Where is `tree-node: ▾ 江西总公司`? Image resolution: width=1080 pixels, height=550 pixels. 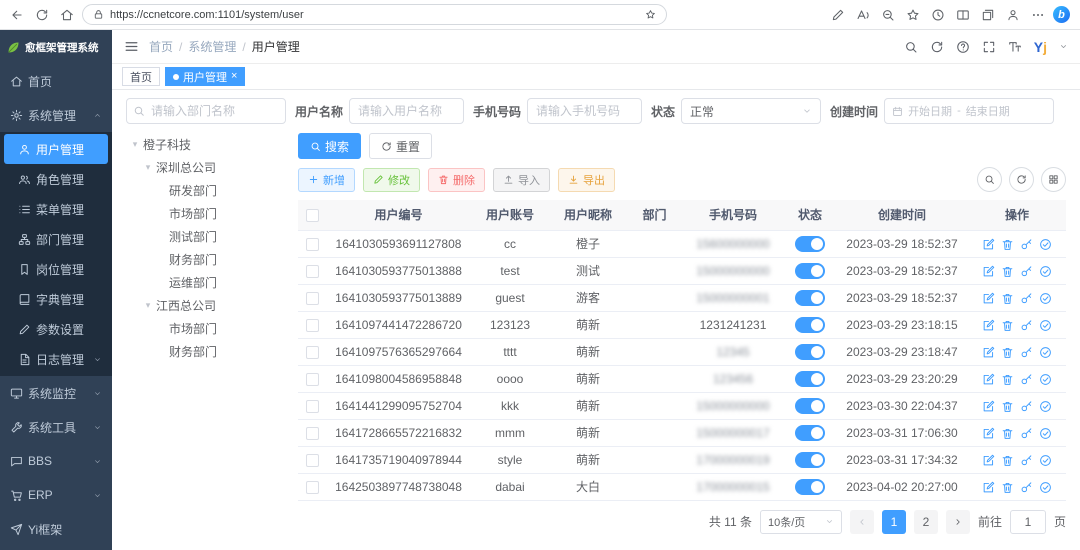 tree-node: ▾ 江西总公司 is located at coordinates (206, 305).